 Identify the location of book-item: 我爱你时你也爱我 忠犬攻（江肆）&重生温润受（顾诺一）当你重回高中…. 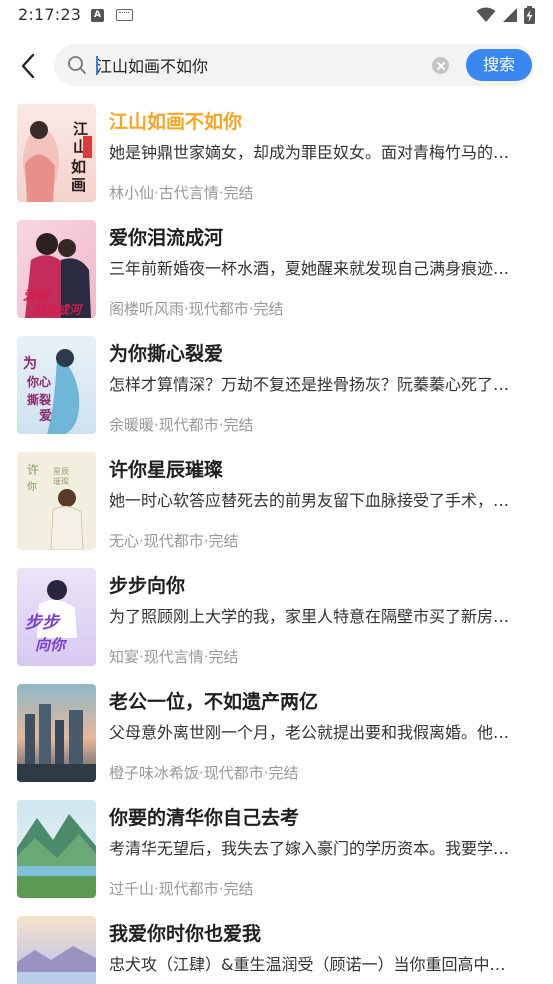
(276, 950).